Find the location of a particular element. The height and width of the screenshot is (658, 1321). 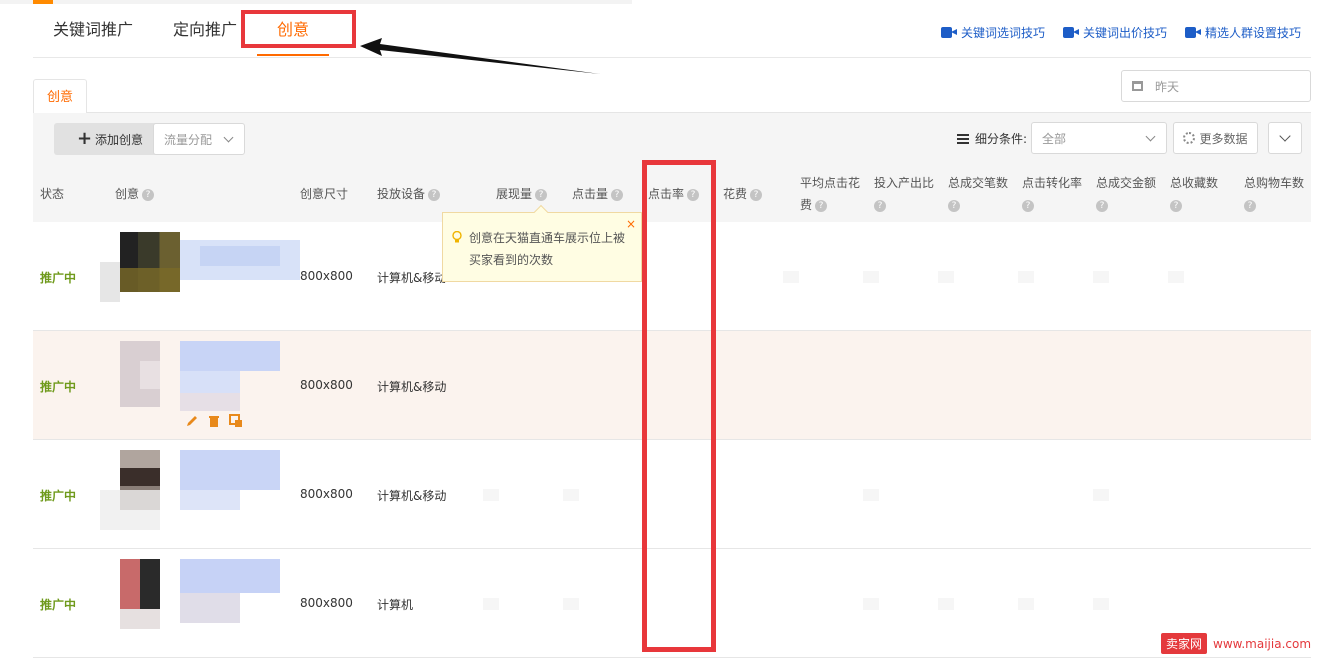

col-impressions: 展现量? is located at coordinates (522, 194).